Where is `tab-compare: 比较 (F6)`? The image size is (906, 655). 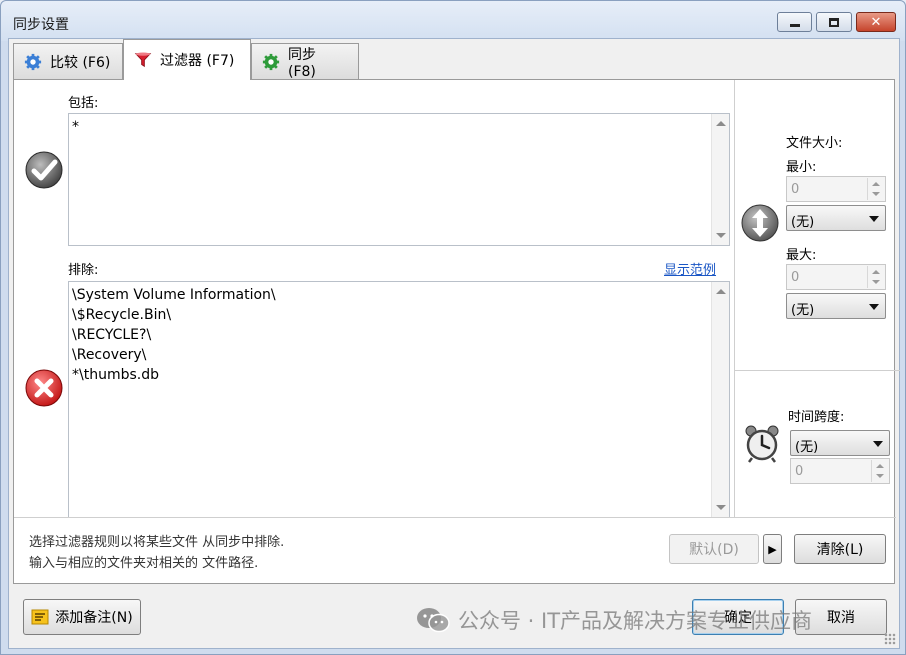
tab-compare: 比较 (F6) is located at coordinates (68, 61).